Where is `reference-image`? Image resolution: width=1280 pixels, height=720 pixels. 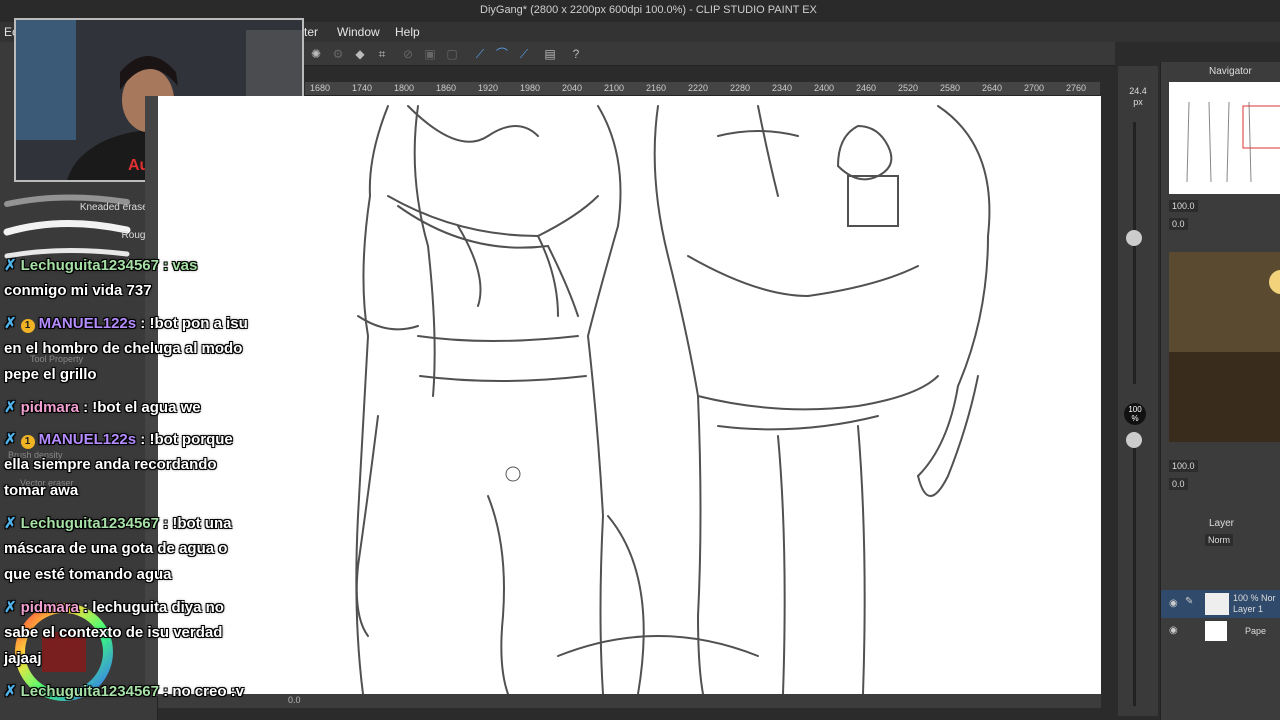 reference-image is located at coordinates (1224, 347).